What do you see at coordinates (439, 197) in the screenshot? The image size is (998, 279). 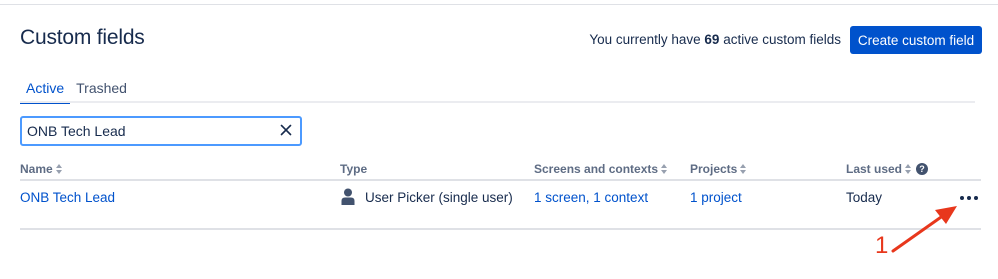 I see `field-type: User Picker (single user)` at bounding box center [439, 197].